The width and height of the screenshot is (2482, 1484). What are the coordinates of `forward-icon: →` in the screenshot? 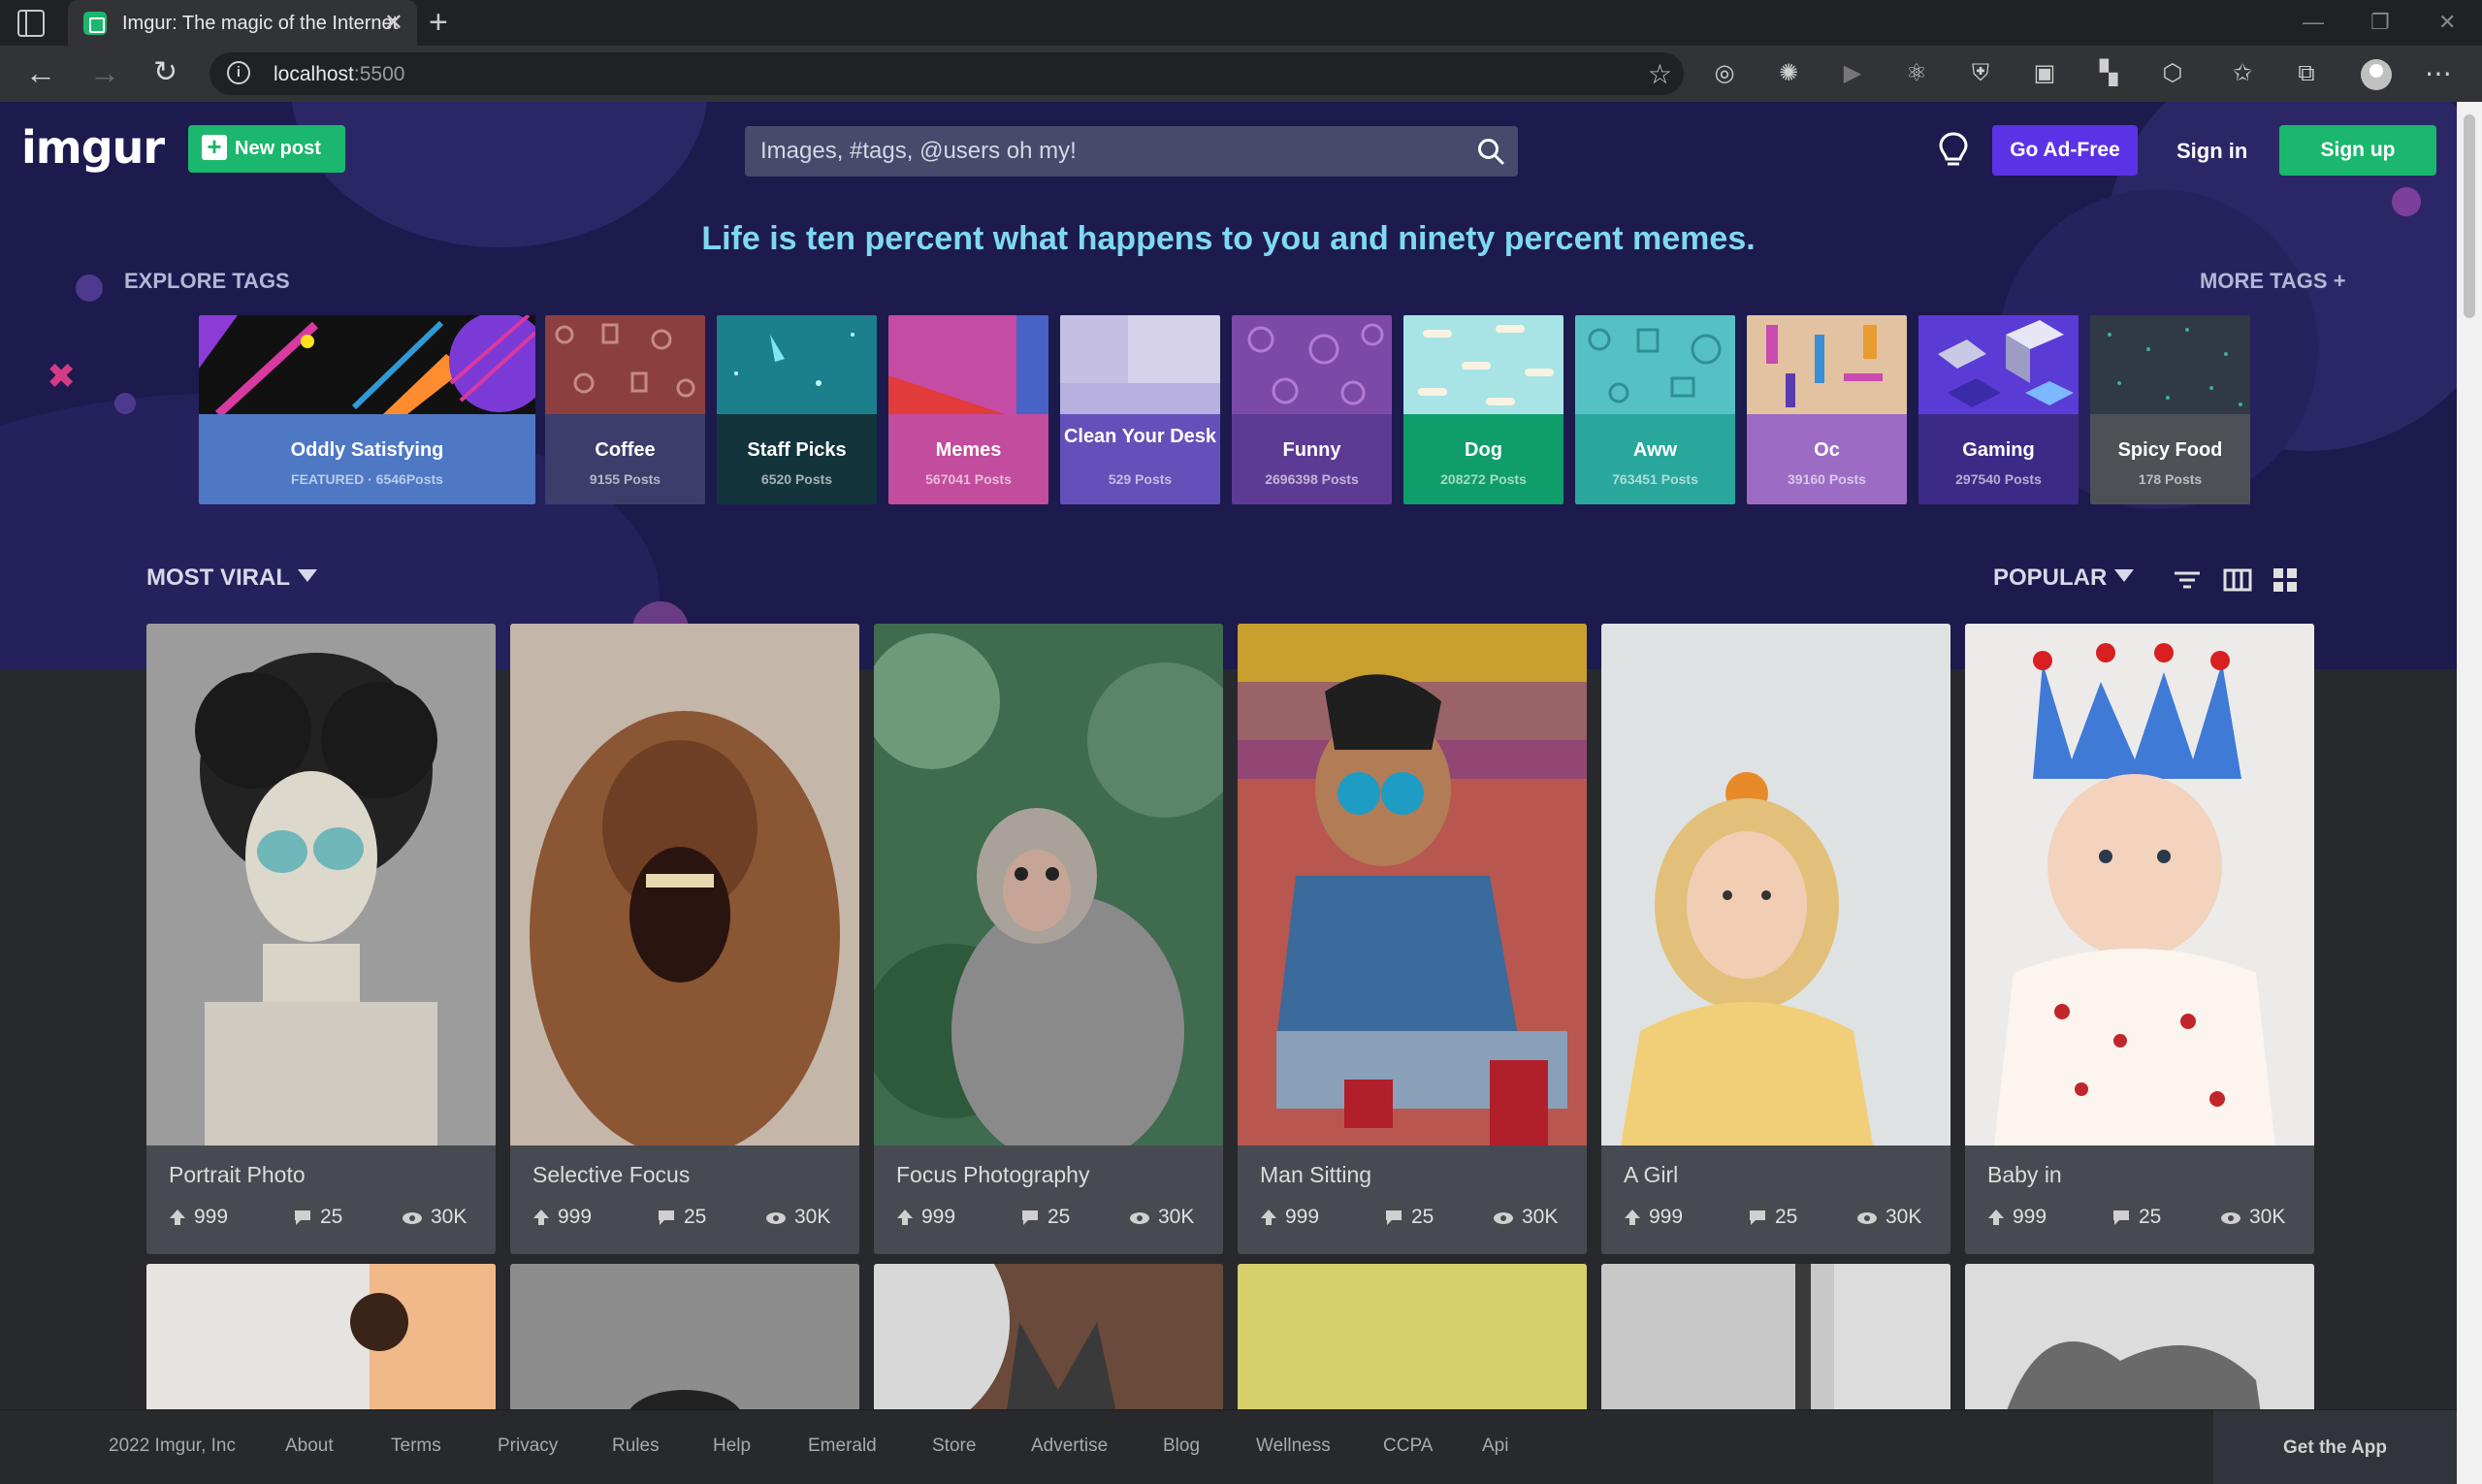 It's located at (104, 73).